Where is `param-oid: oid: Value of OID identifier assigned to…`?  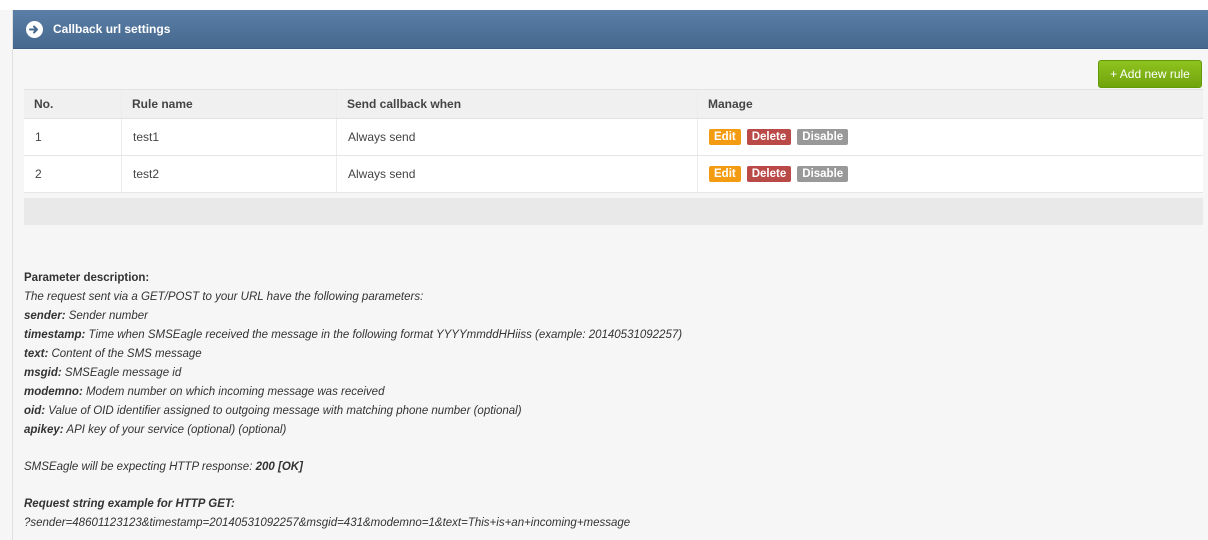 param-oid: oid: Value of OID identifier assigned to… is located at coordinates (609, 411).